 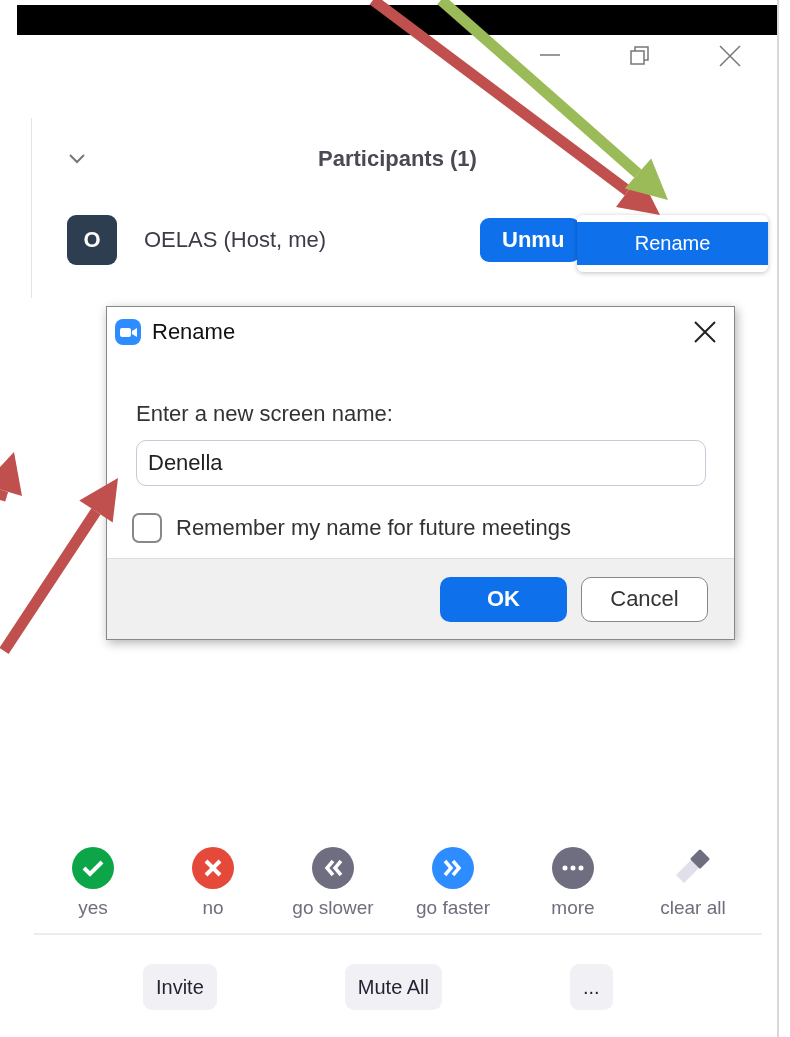 I want to click on name-field: Denella, so click(x=421, y=463).